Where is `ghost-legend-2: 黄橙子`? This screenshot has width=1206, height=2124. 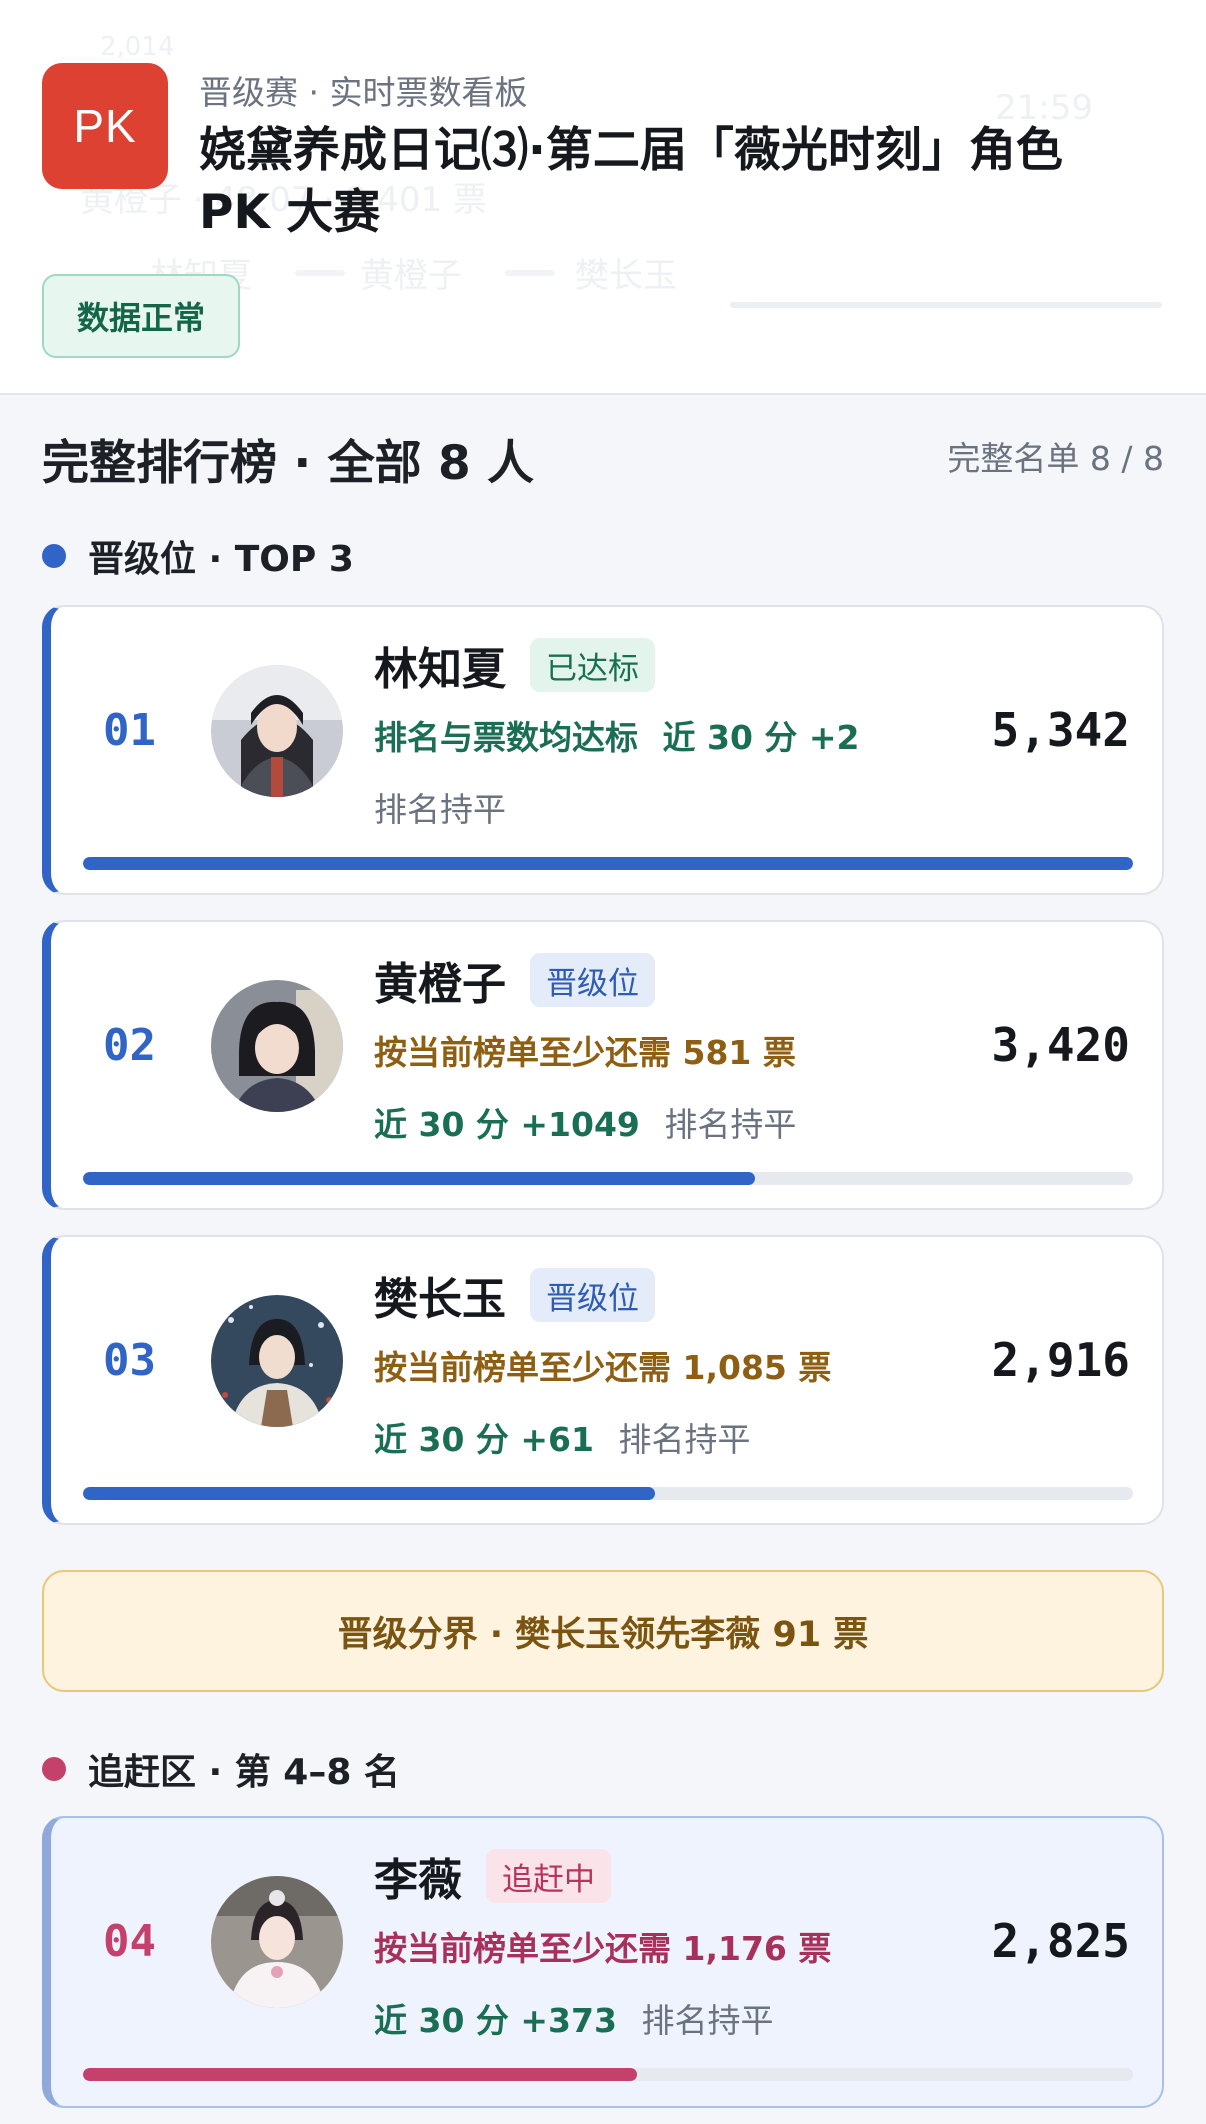 ghost-legend-2: 黄橙子 is located at coordinates (411, 276).